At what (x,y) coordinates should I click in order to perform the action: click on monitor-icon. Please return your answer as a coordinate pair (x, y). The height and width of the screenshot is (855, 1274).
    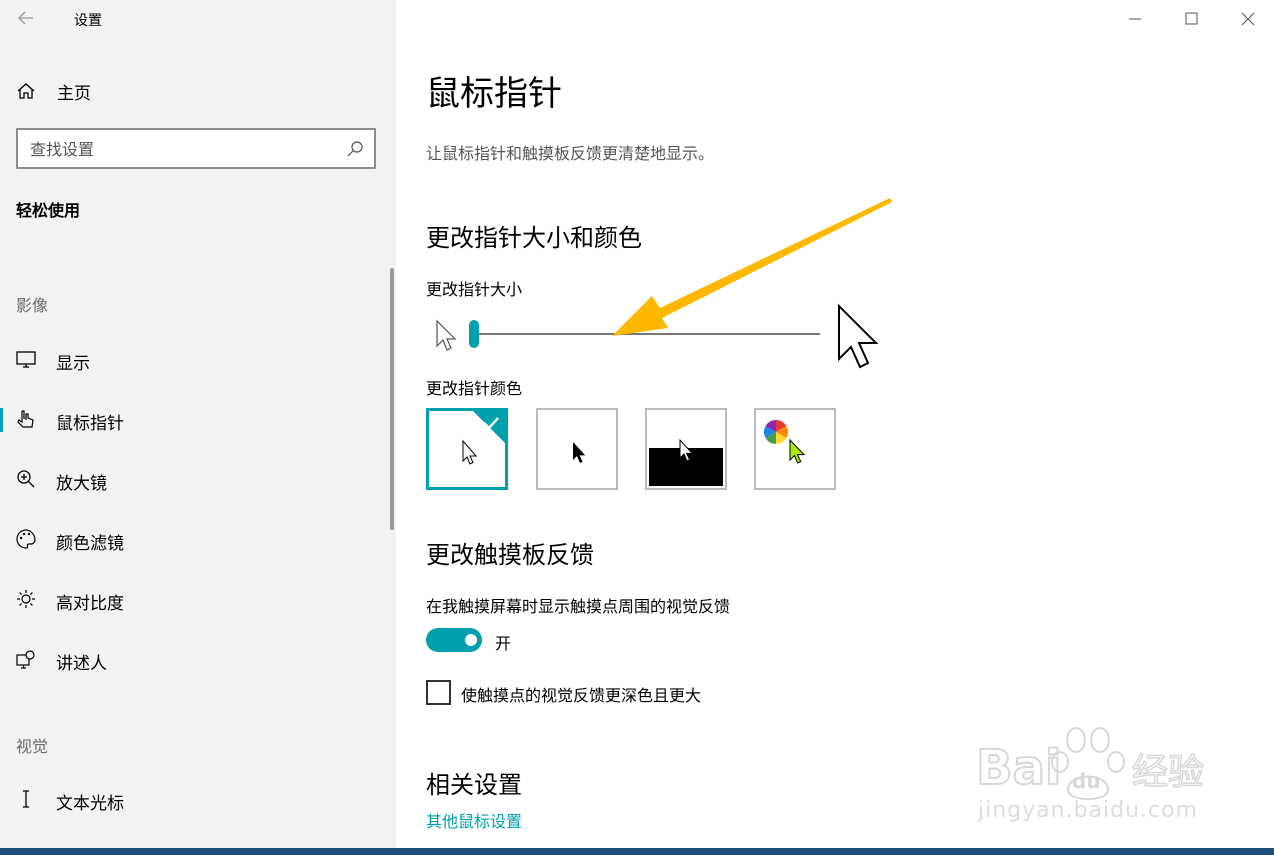
    Looking at the image, I should click on (26, 359).